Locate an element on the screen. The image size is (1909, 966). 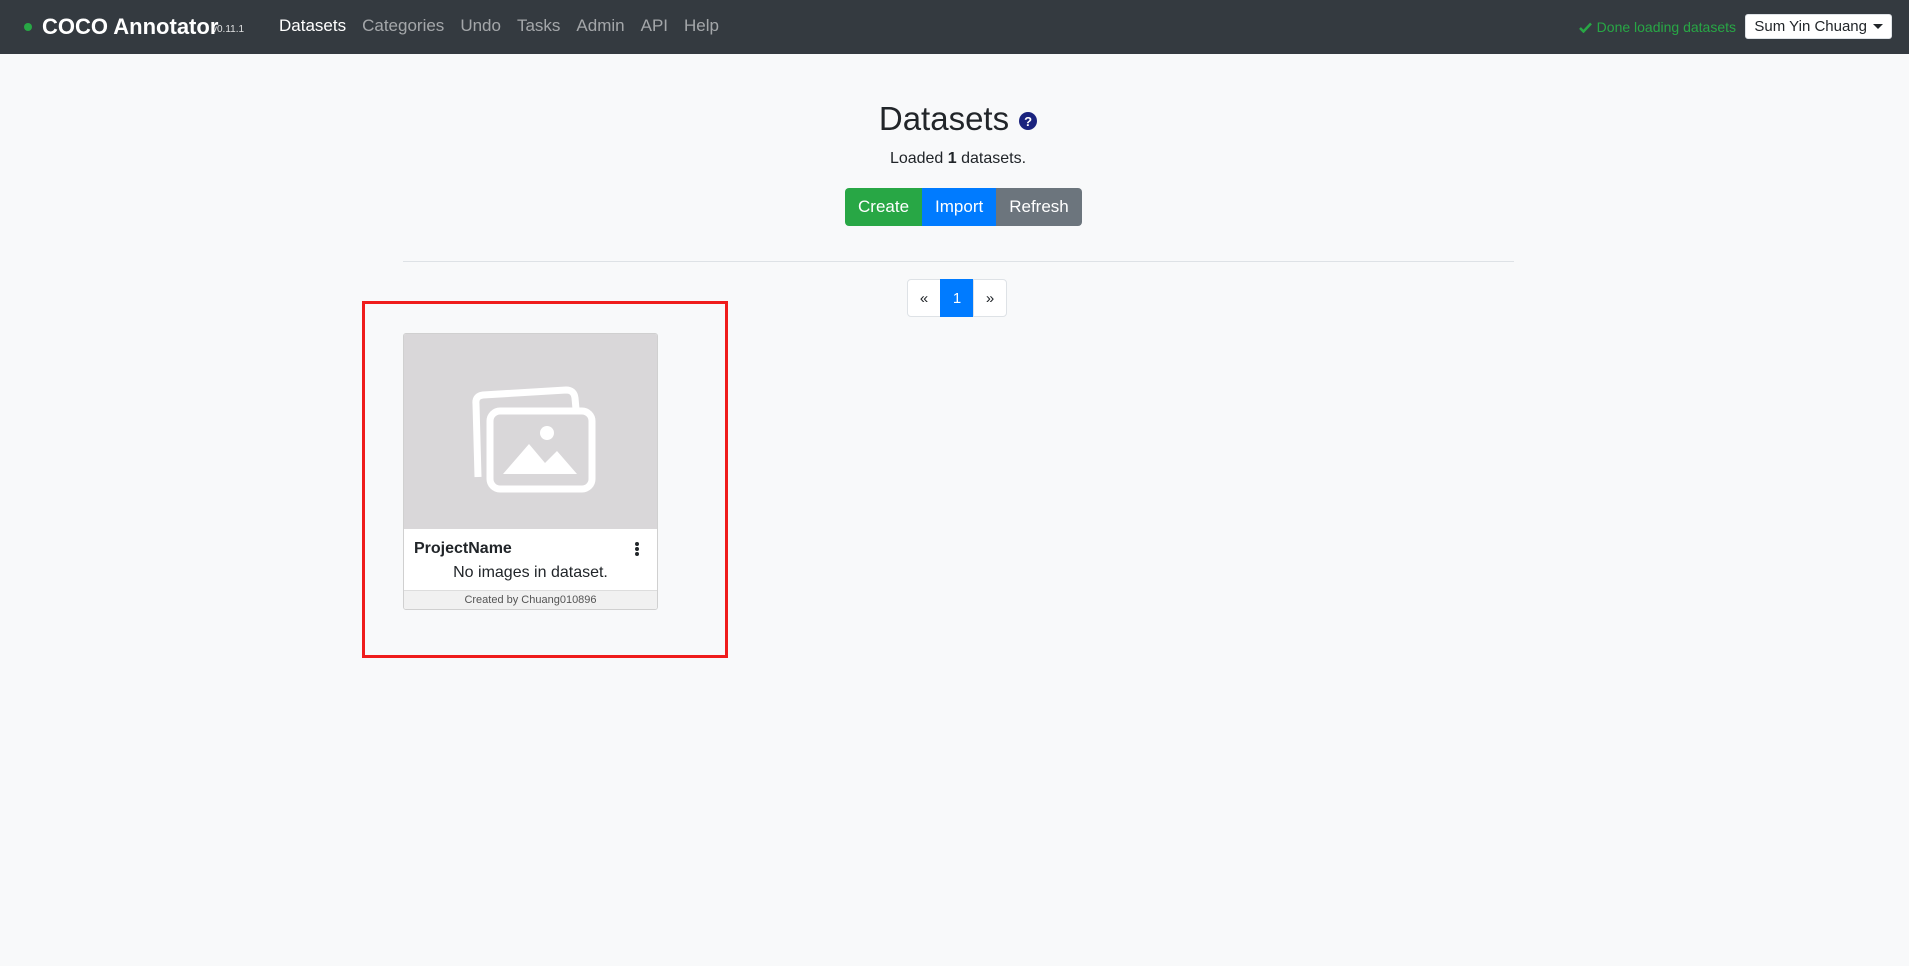
dataset-image-status: No images in dataset. is located at coordinates (530, 572).